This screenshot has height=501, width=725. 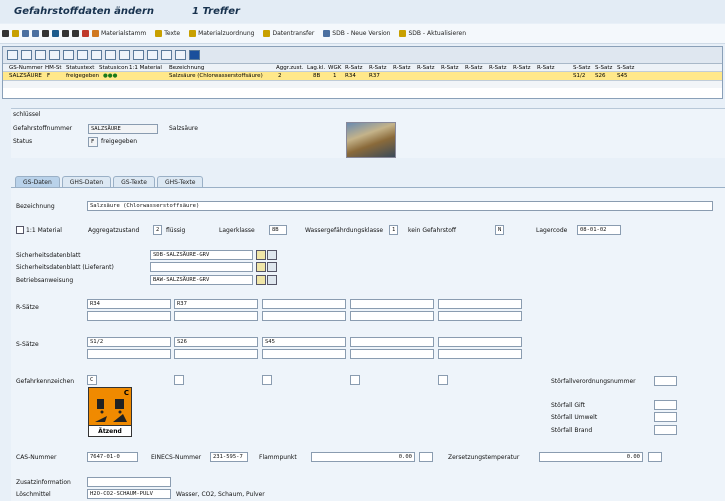 I want to click on stoerfallverordnung-field, so click(x=665, y=381).